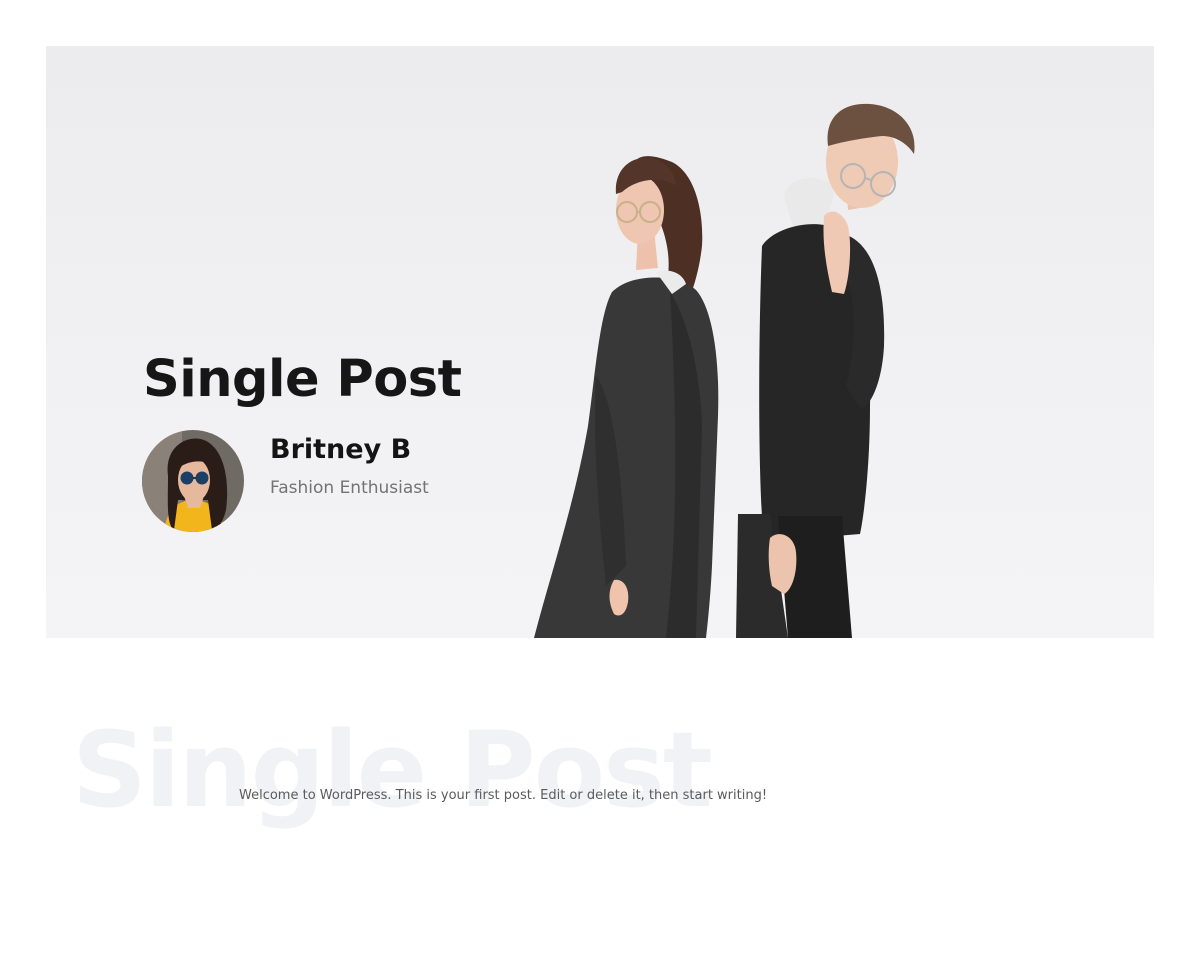  Describe the element at coordinates (349, 488) in the screenshot. I see `author-role: Fashion Enthusiast` at that location.